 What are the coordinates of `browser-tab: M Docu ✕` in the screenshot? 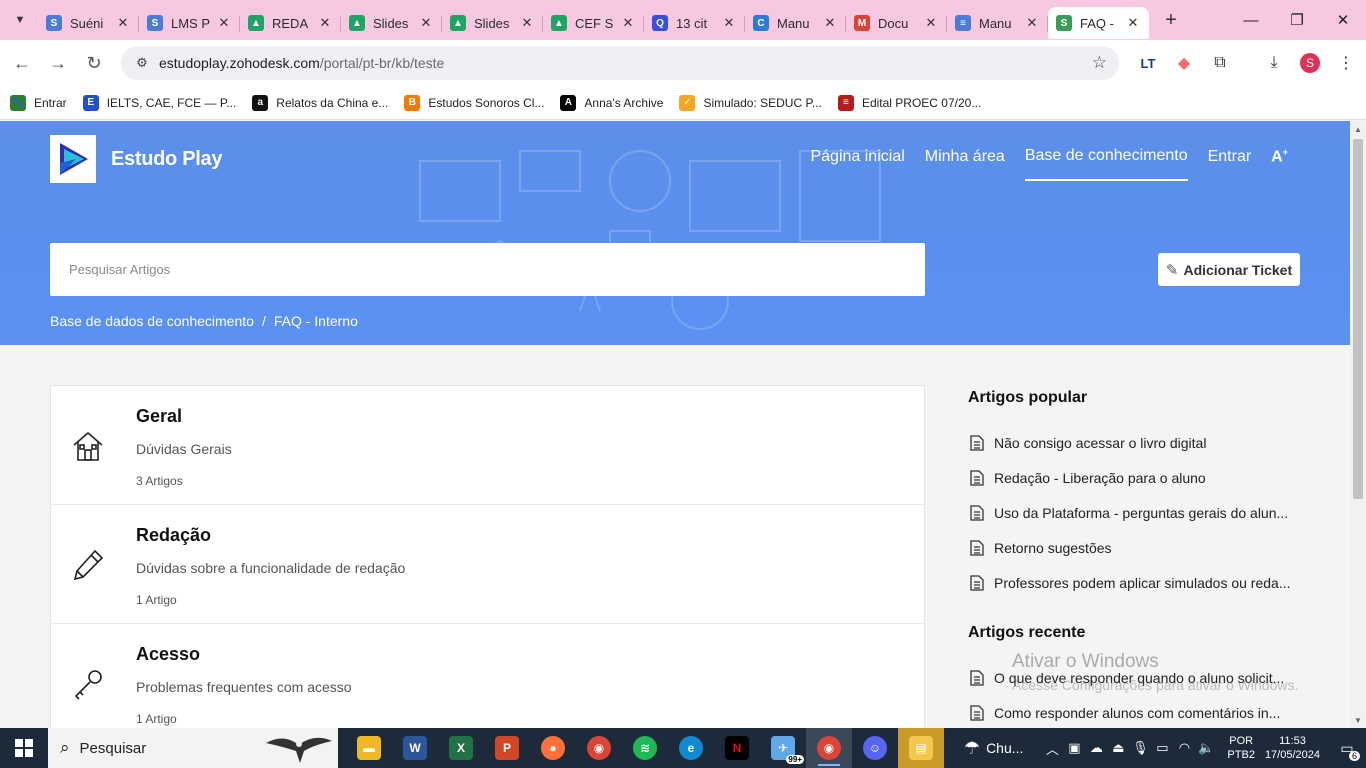 It's located at (896, 23).